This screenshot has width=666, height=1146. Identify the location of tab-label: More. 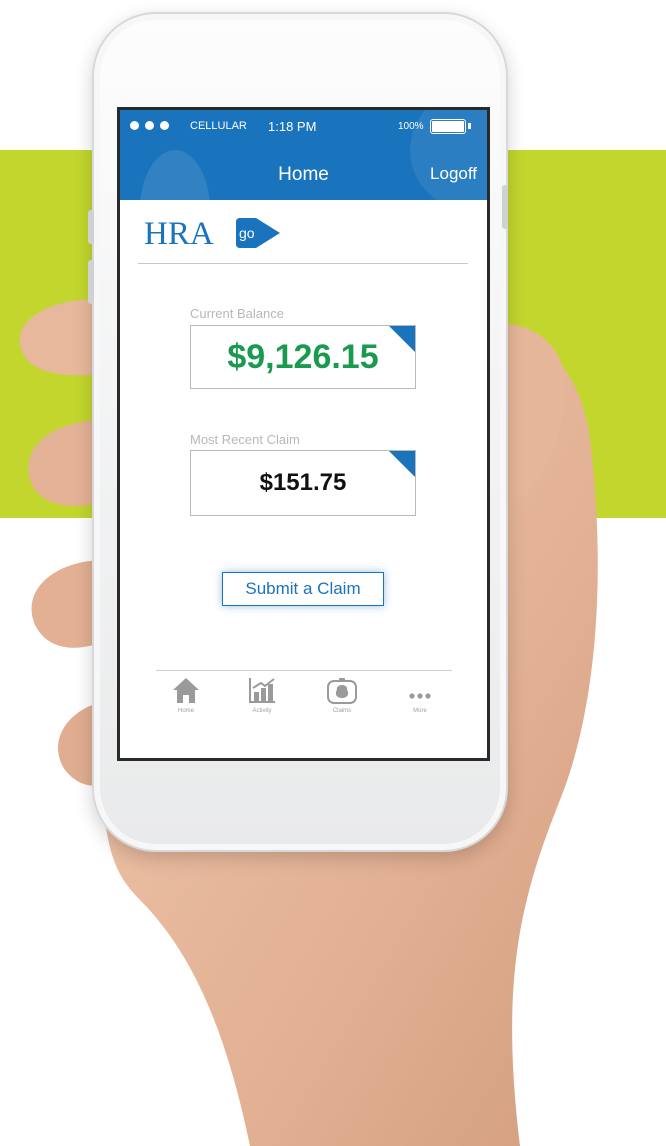
(420, 711).